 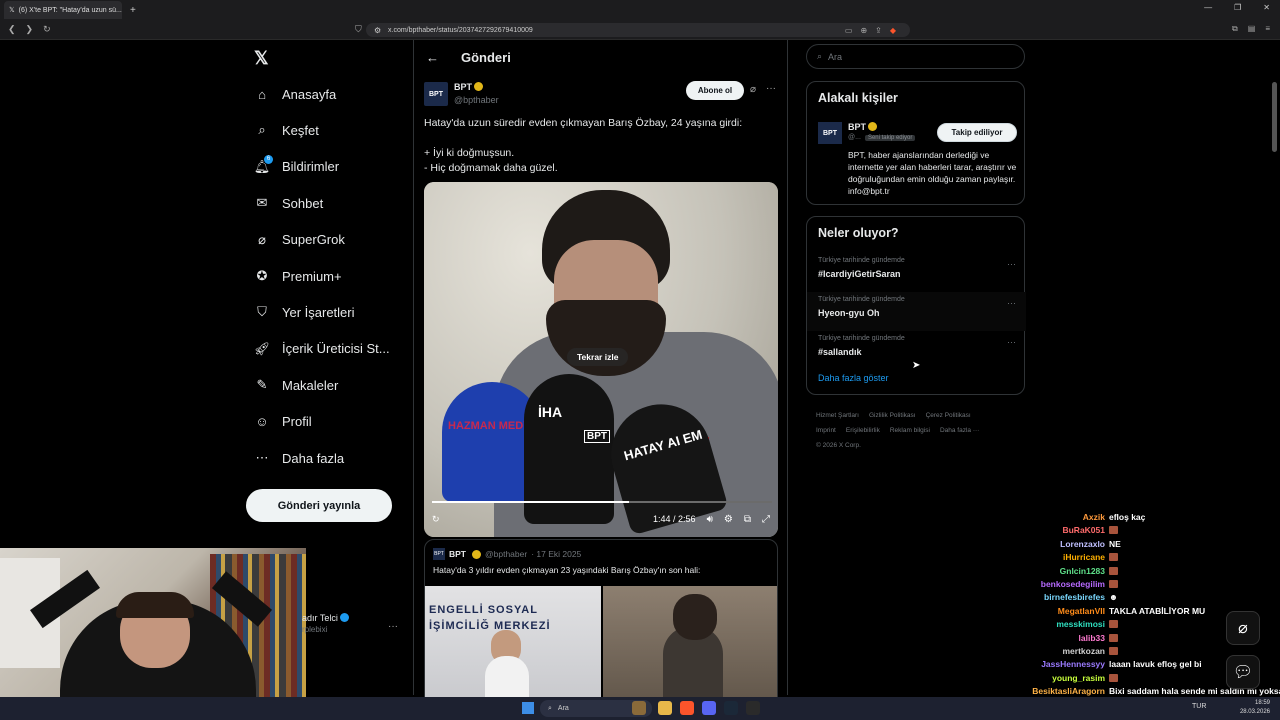 I want to click on reload-icon: ↻, so click(x=47, y=29).